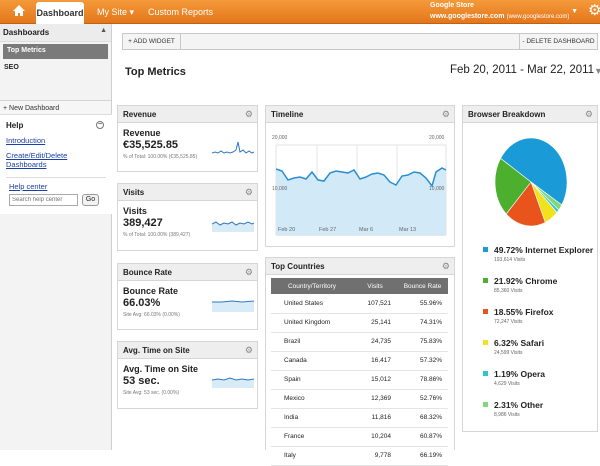 This screenshot has width=600, height=466. Describe the element at coordinates (312, 437) in the screenshot. I see `country-cell: France` at that location.